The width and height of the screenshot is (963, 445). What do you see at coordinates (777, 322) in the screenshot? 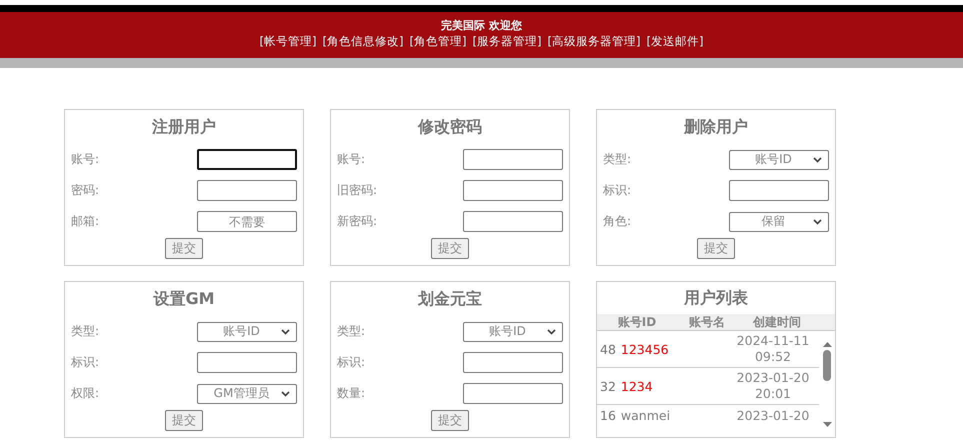
I see `column-header: 创建时间` at bounding box center [777, 322].